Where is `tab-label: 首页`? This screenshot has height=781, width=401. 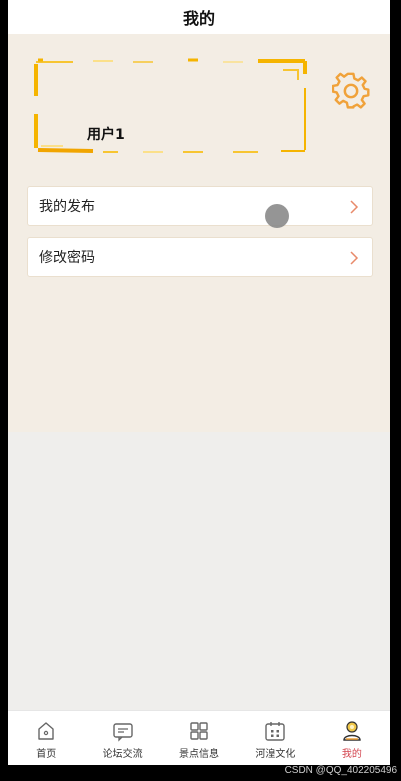
tab-label: 首页 is located at coordinates (46, 754).